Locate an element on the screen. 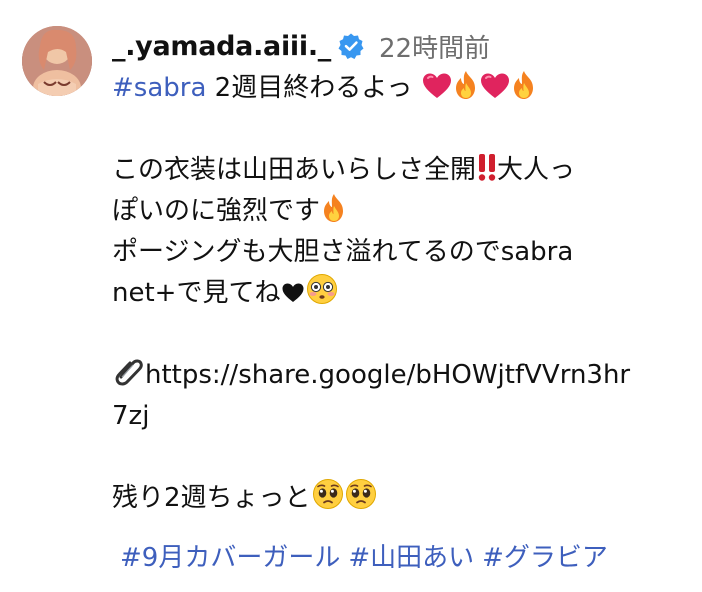 This screenshot has width=702, height=592. hashtag-link: #sabra is located at coordinates (159, 88).